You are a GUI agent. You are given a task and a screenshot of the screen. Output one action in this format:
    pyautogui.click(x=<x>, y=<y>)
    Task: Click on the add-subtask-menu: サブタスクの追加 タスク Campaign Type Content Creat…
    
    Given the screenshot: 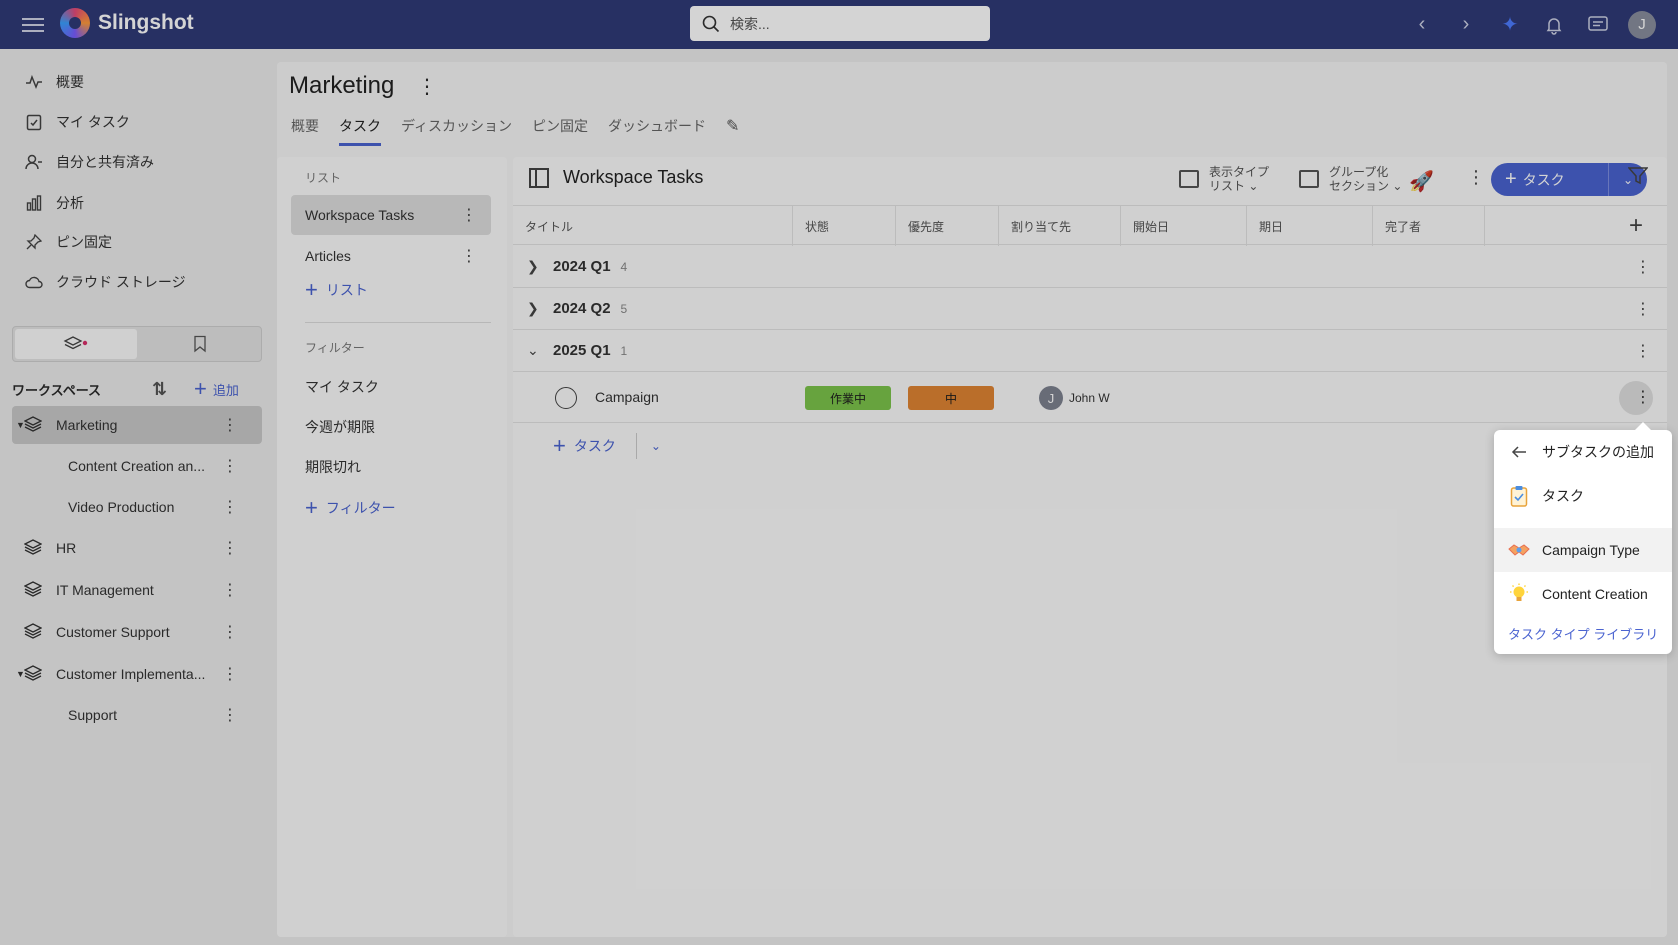 What is the action you would take?
    pyautogui.click(x=1583, y=538)
    